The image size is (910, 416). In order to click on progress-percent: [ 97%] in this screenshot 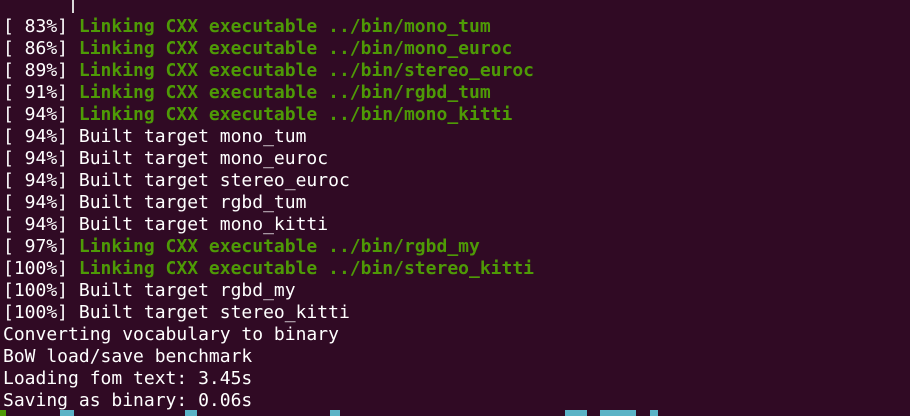, I will do `click(41, 246)`.